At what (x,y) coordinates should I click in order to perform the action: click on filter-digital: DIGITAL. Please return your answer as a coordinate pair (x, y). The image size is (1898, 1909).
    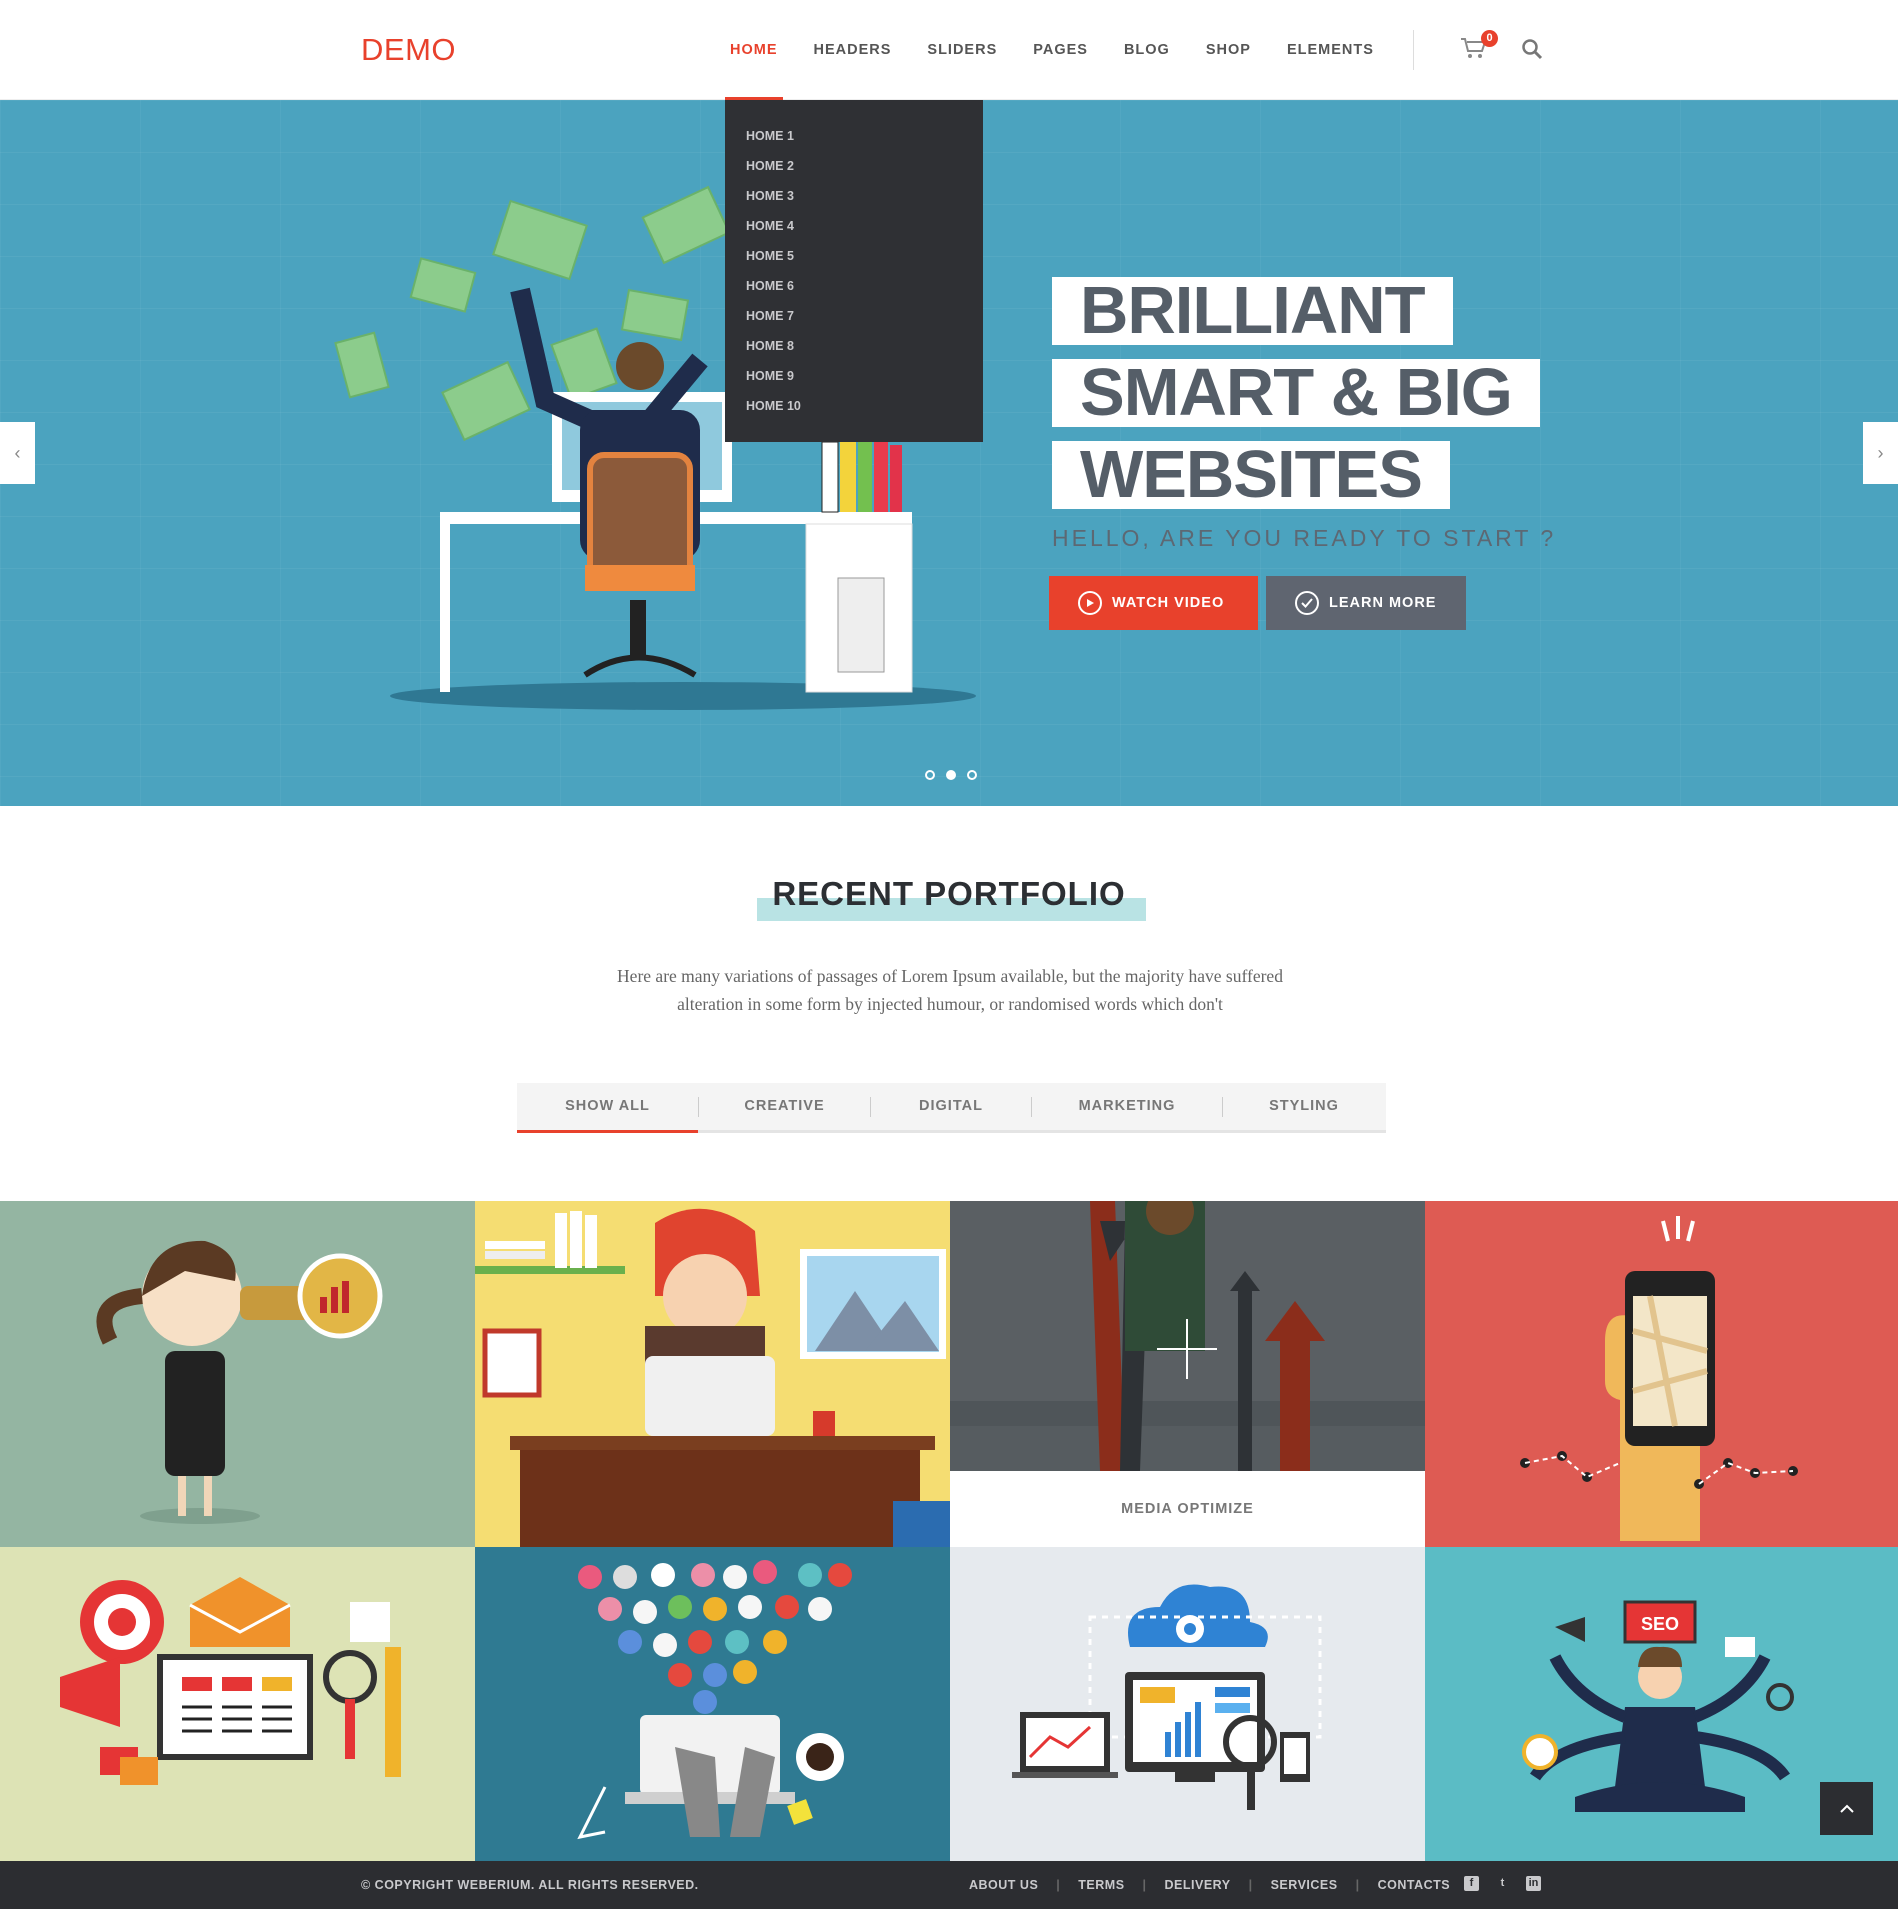
    Looking at the image, I should click on (951, 1106).